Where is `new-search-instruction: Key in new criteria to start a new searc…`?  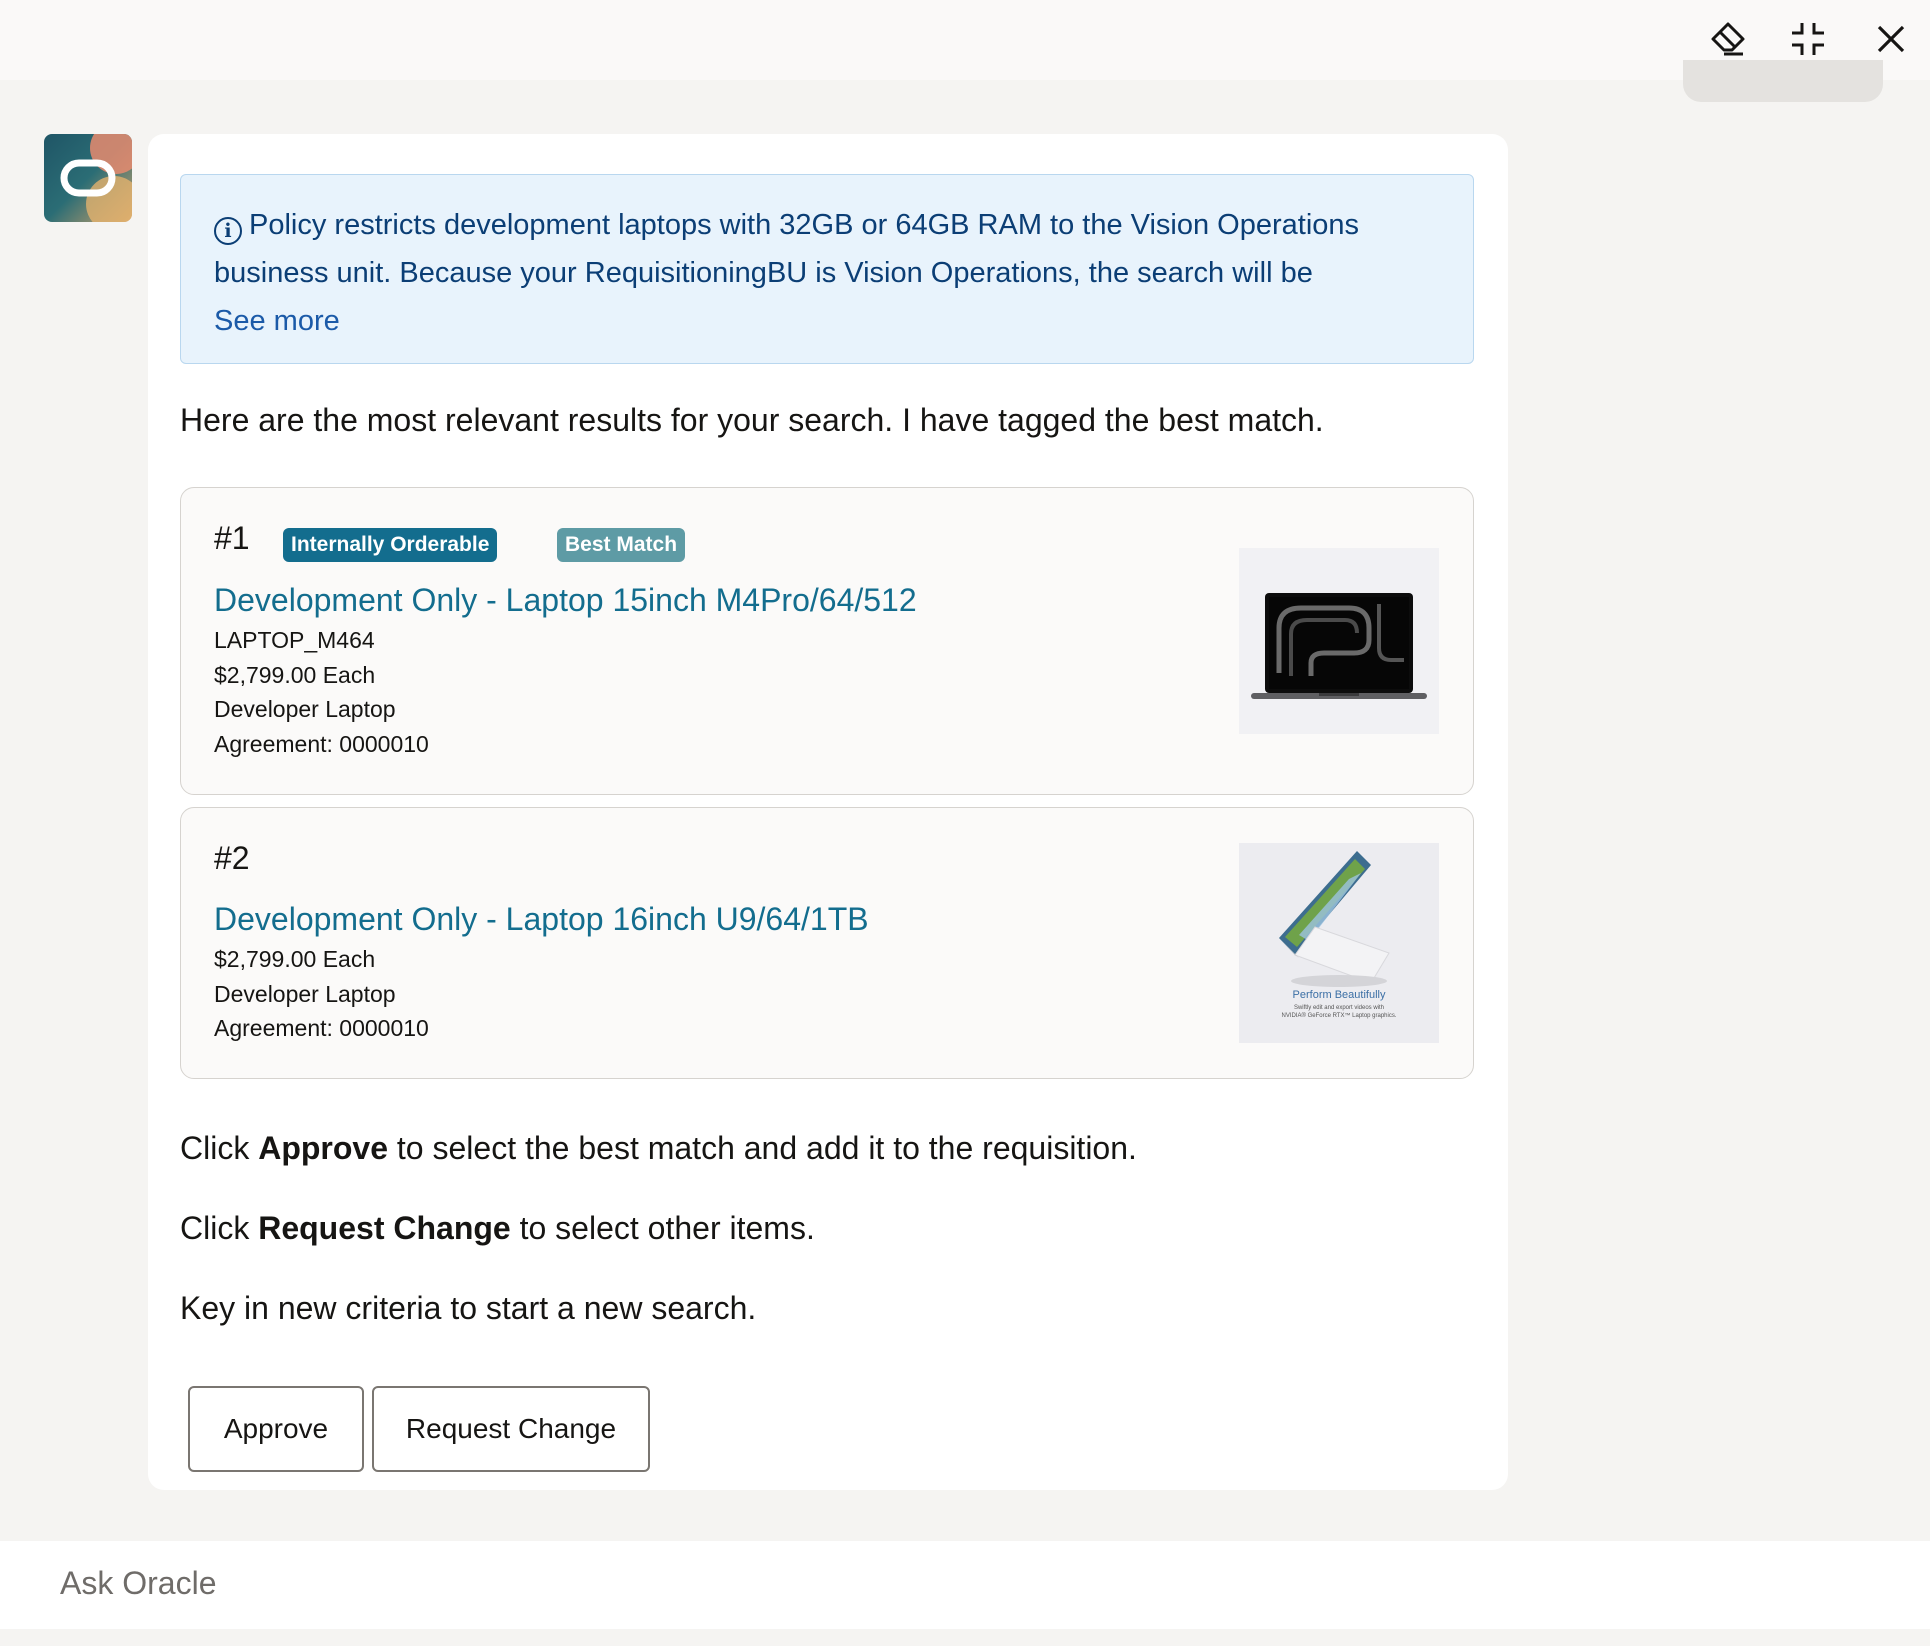 new-search-instruction: Key in new criteria to start a new searc… is located at coordinates (468, 1308).